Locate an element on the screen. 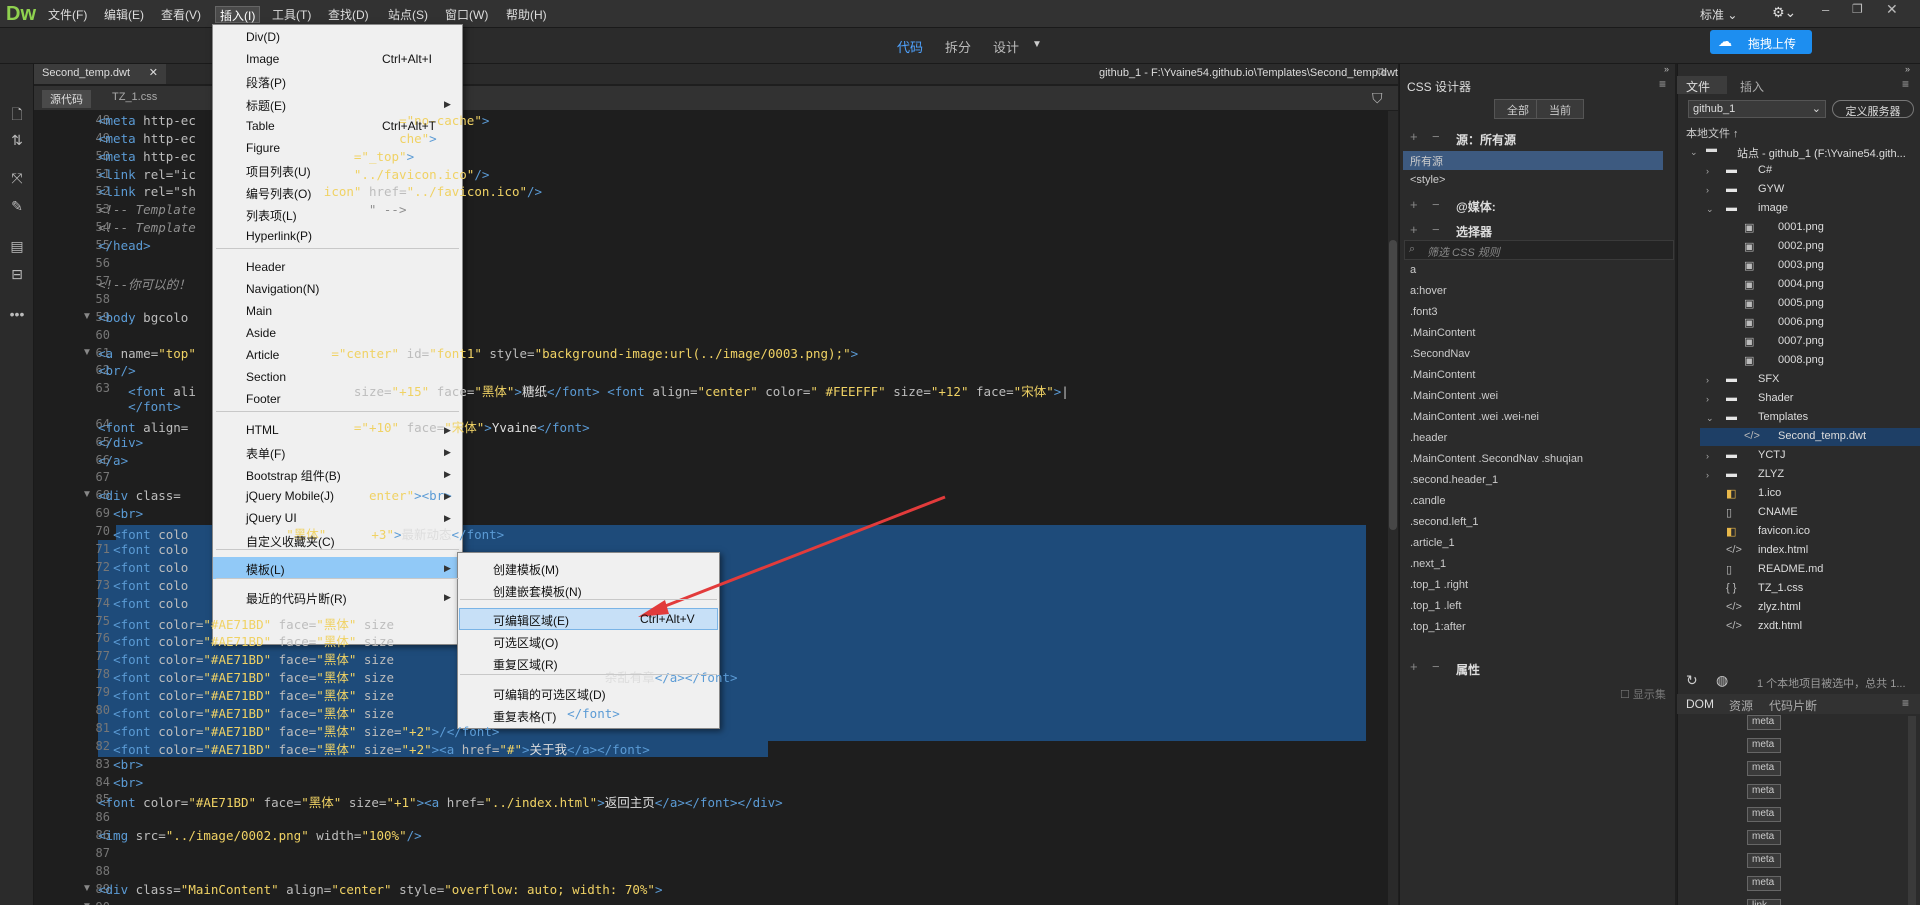 Image resolution: width=1920 pixels, height=905 pixels. file-item: zxdt.html is located at coordinates (1780, 626).